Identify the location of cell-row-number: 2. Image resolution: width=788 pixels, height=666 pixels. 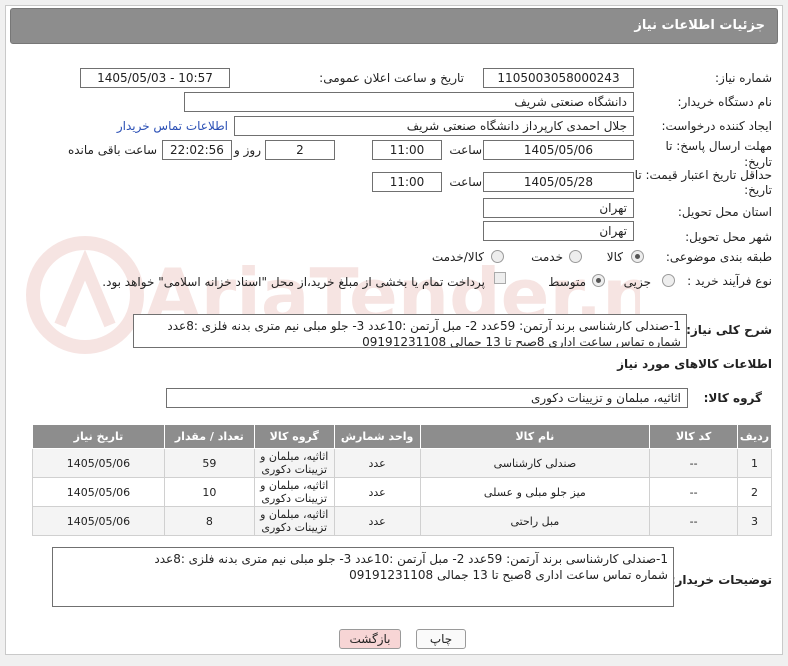
(754, 492).